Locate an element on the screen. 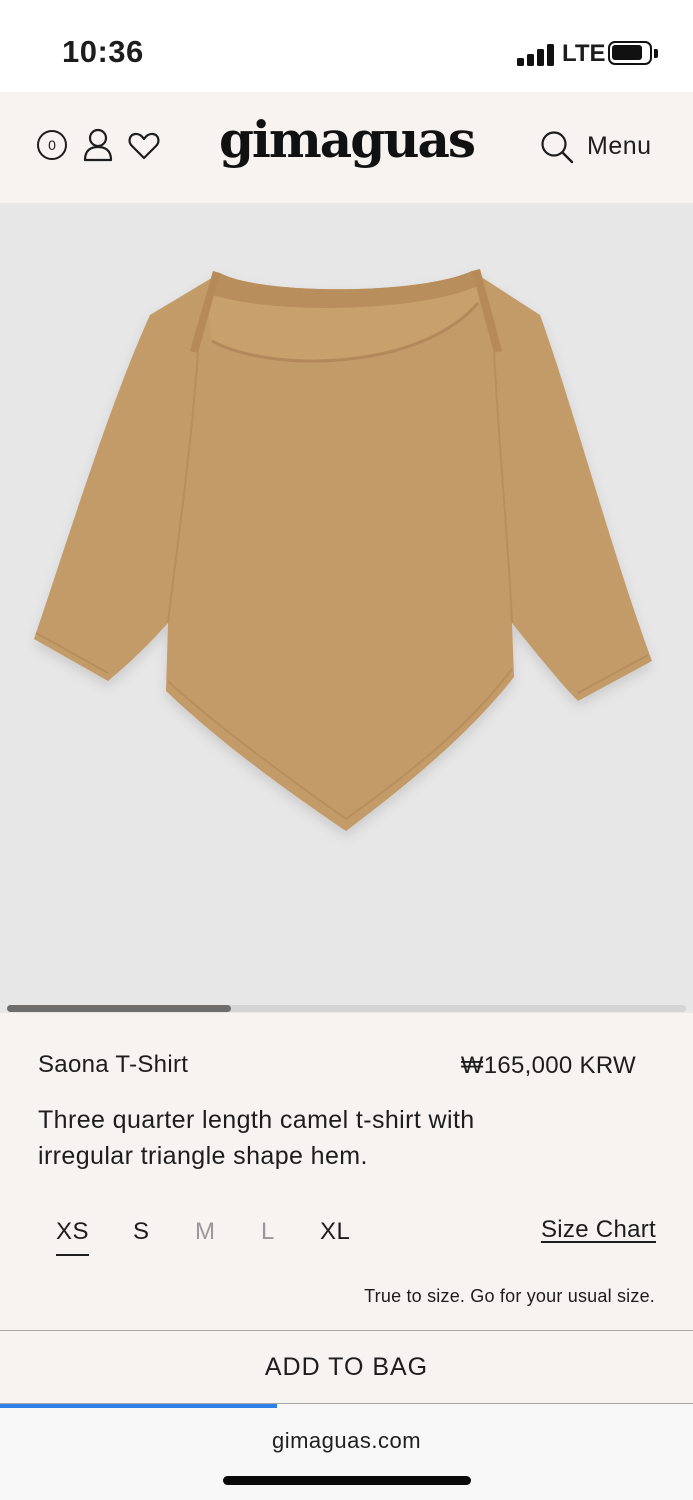 The width and height of the screenshot is (693, 1500). add-to-bag-bar: ADD TO BAG is located at coordinates (346, 1367).